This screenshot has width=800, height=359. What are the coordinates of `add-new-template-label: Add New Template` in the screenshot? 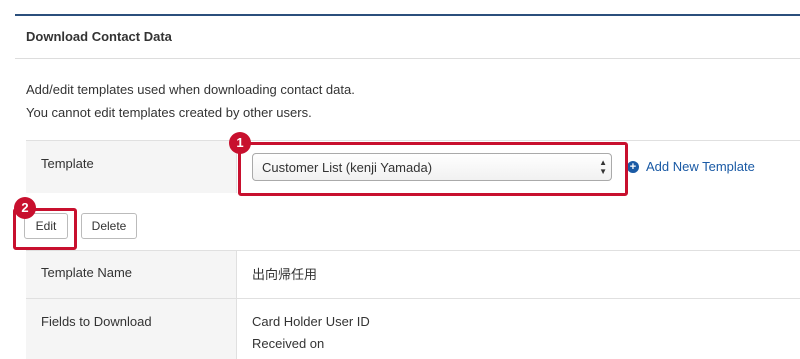 It's located at (700, 166).